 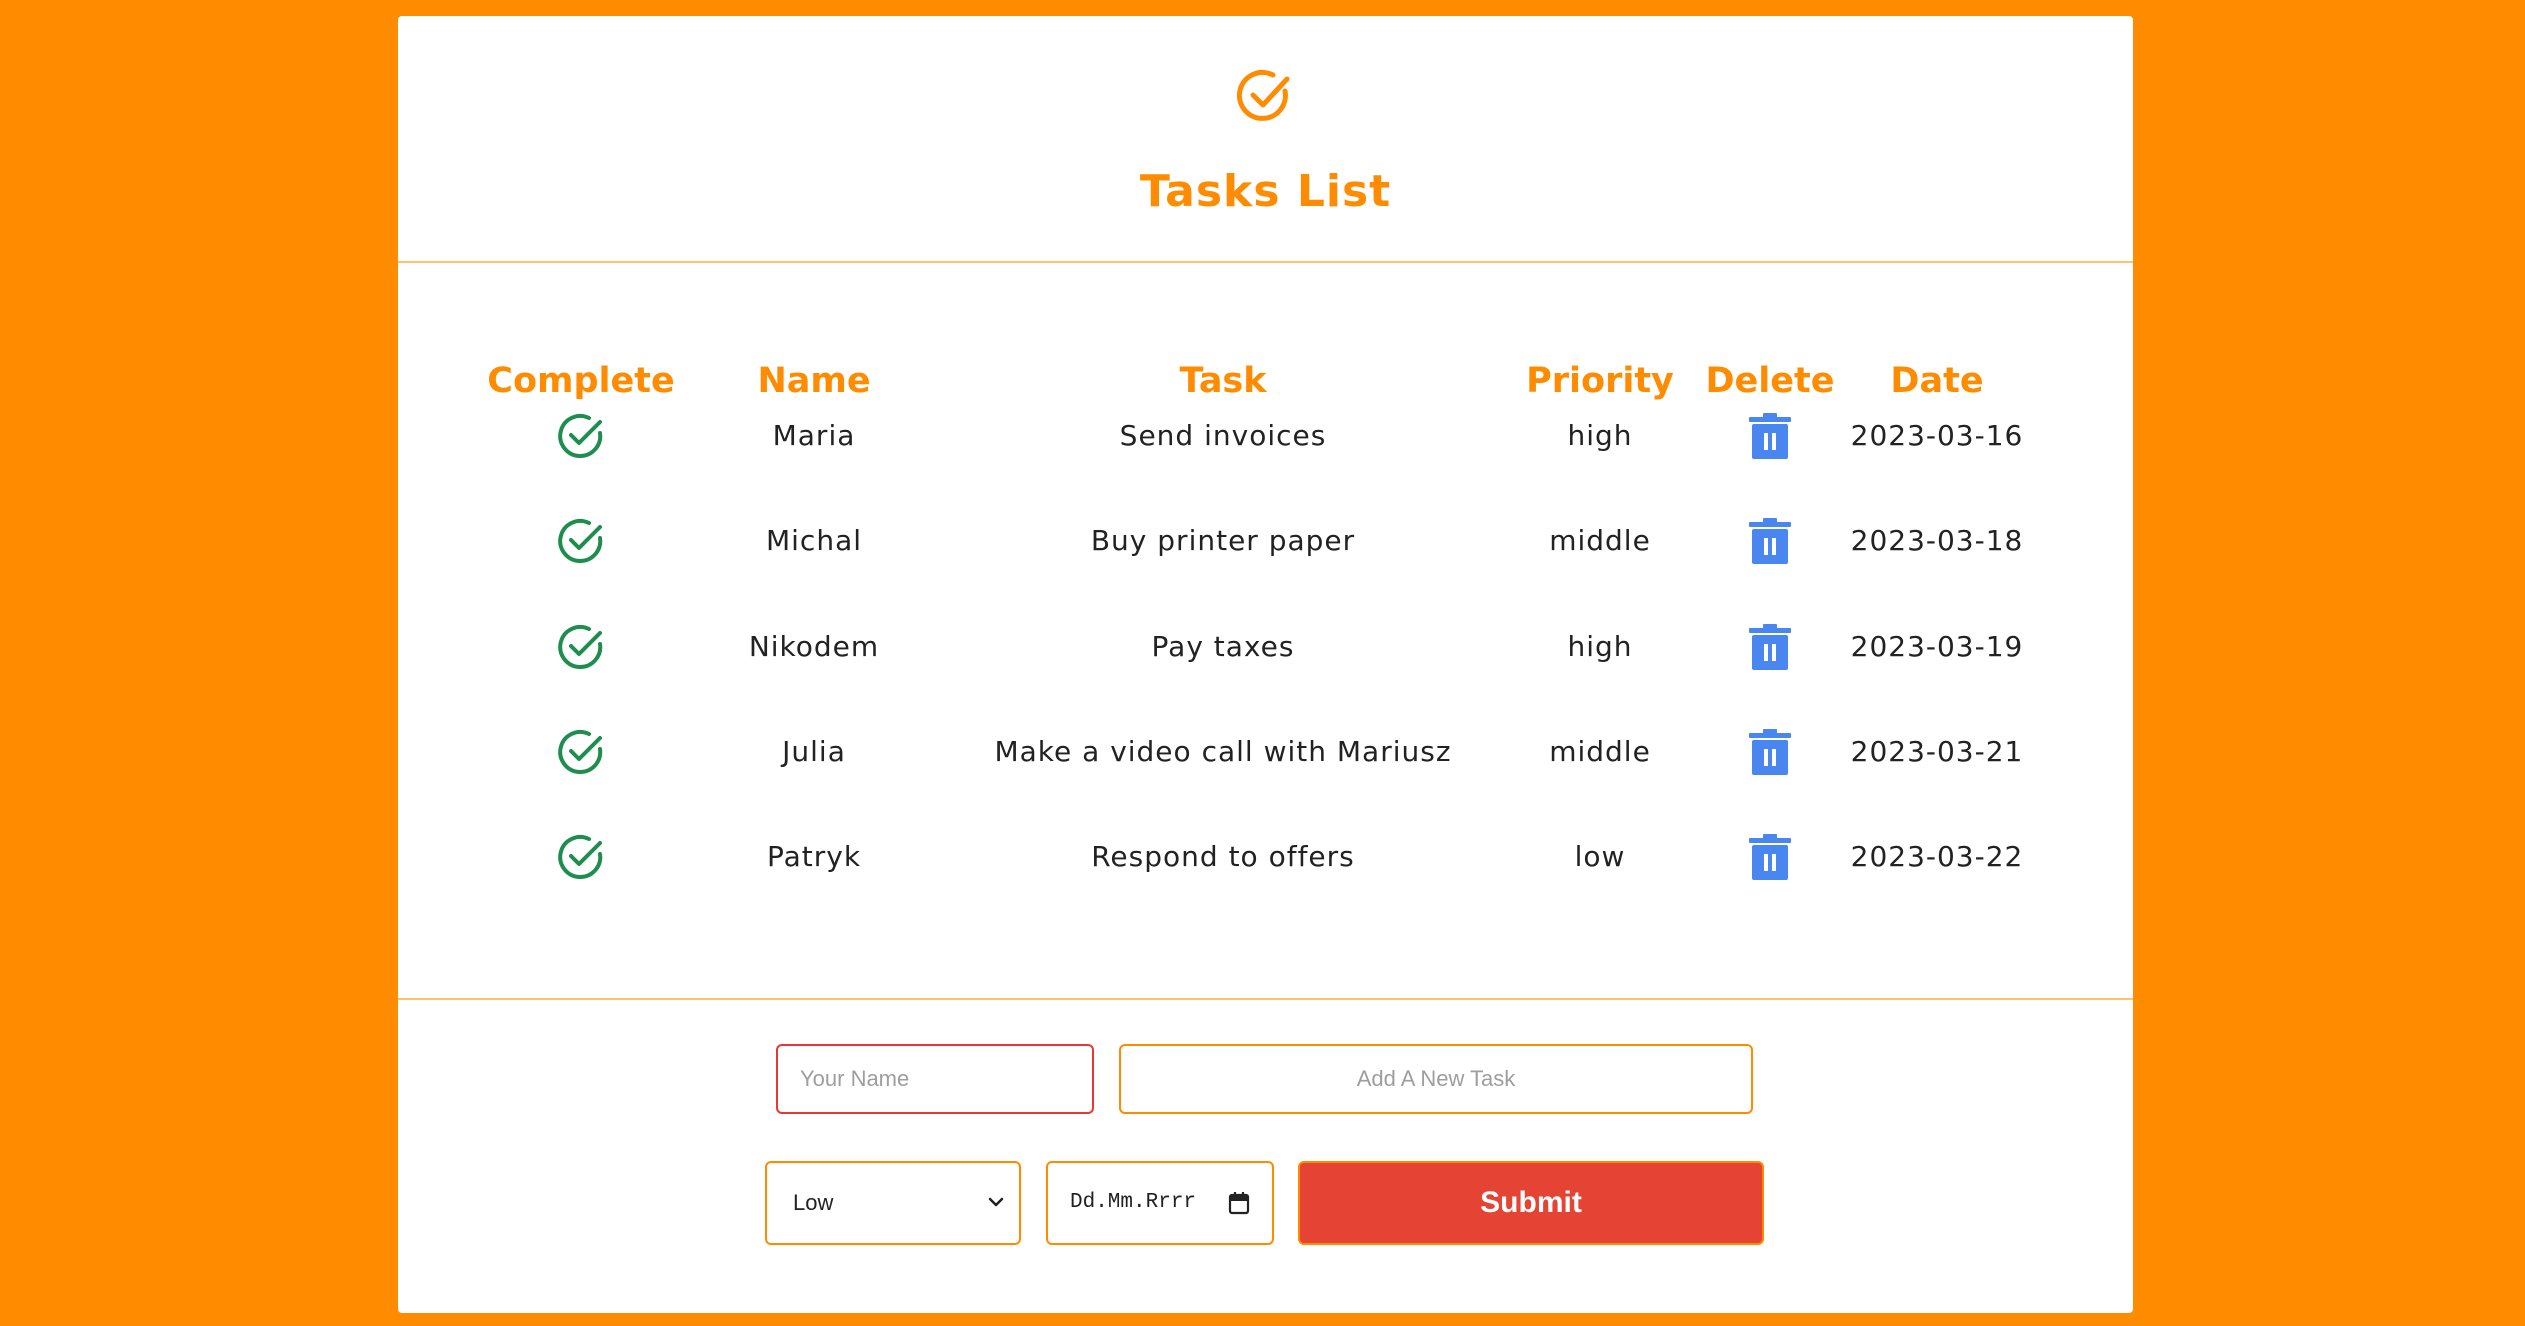 I want to click on cell-date: 2023-03-19, so click(x=1937, y=646).